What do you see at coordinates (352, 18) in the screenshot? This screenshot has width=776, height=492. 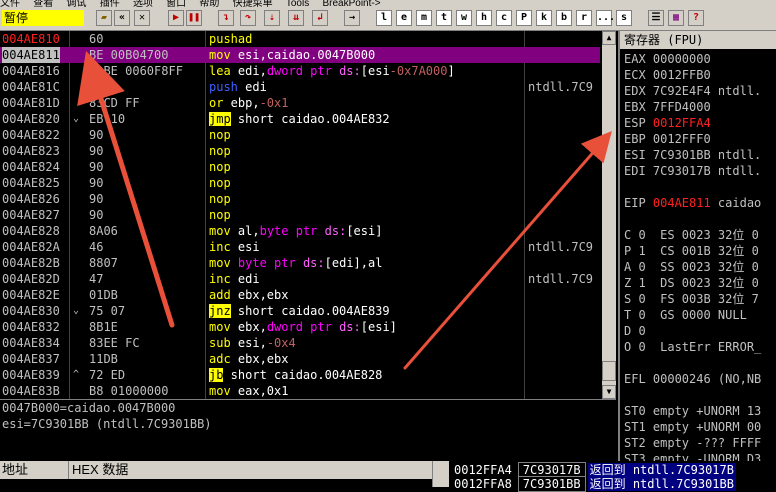 I see `go-to-icon: →` at bounding box center [352, 18].